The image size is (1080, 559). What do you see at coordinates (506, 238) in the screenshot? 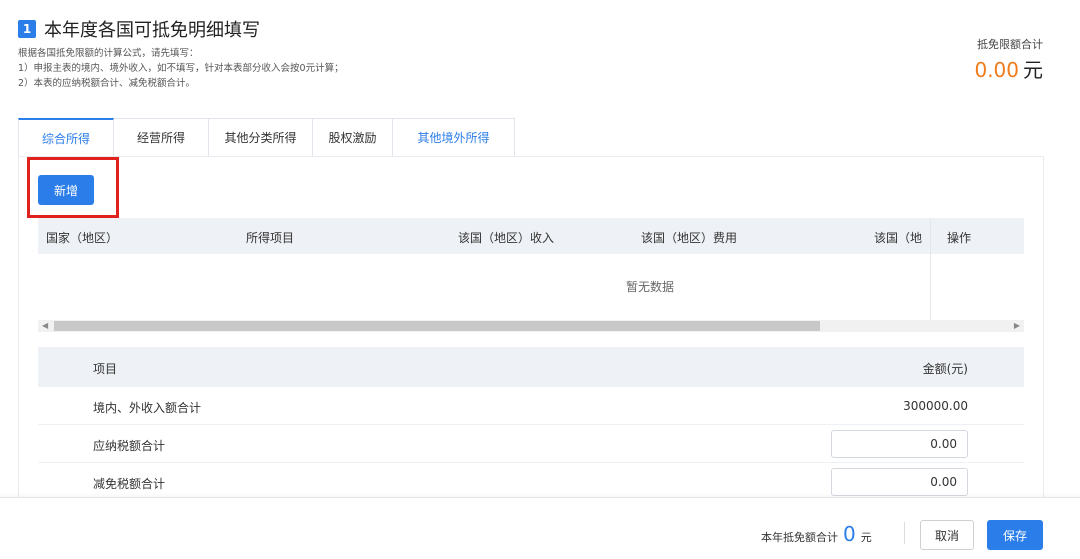
I see `column-country-income: 该国（地区）收入` at bounding box center [506, 238].